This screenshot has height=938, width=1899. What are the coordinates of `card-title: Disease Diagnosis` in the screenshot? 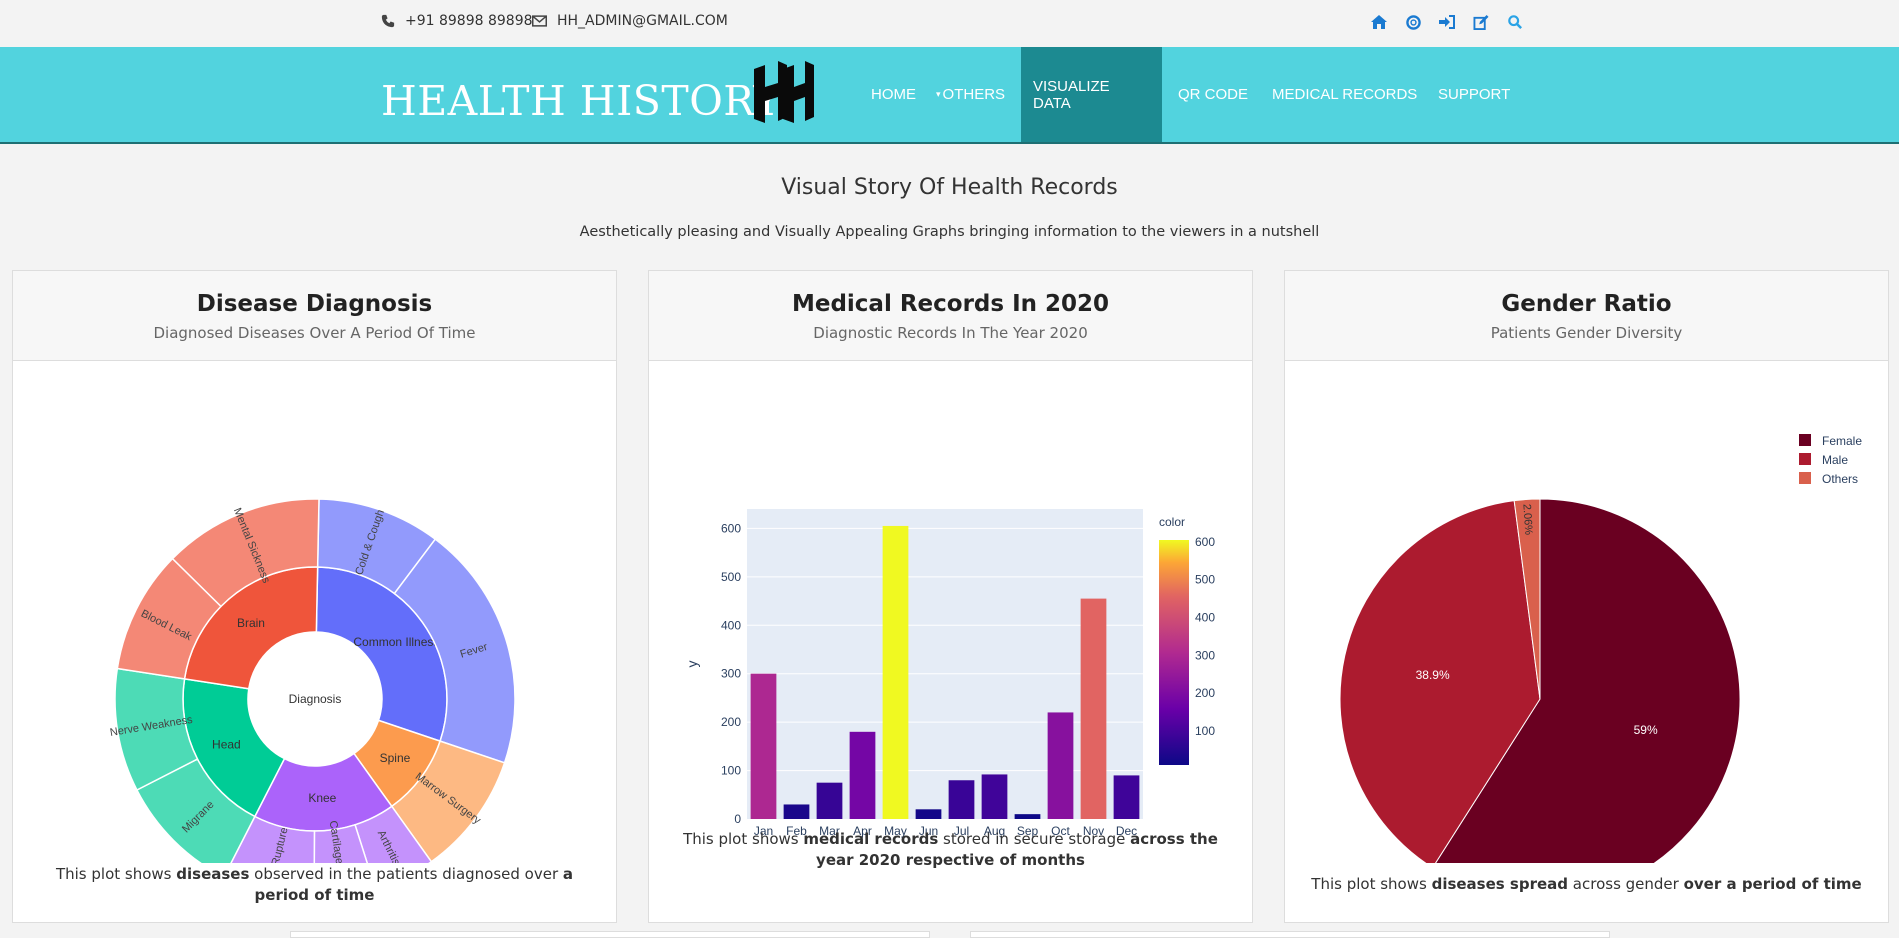 It's located at (314, 304).